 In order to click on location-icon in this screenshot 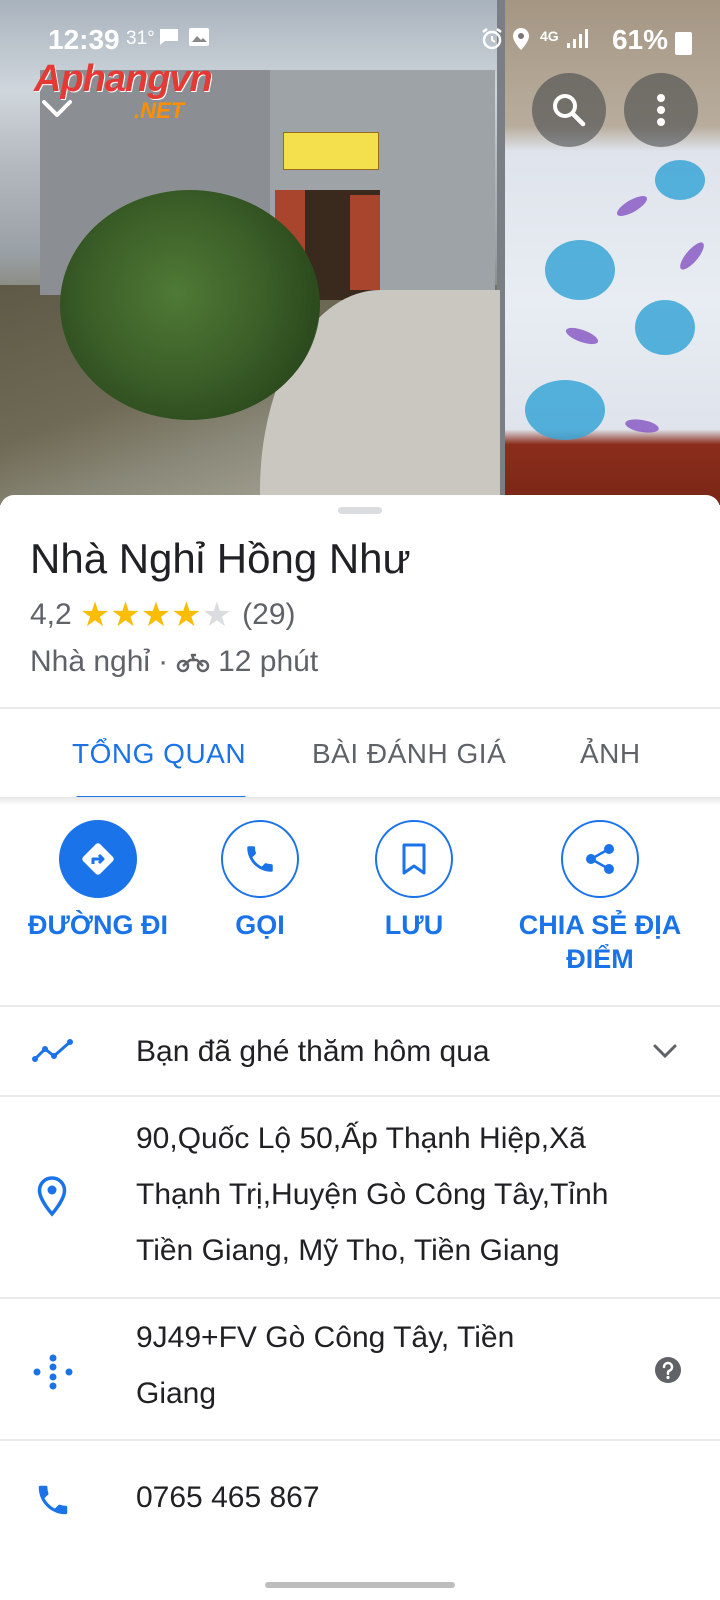, I will do `click(521, 42)`.